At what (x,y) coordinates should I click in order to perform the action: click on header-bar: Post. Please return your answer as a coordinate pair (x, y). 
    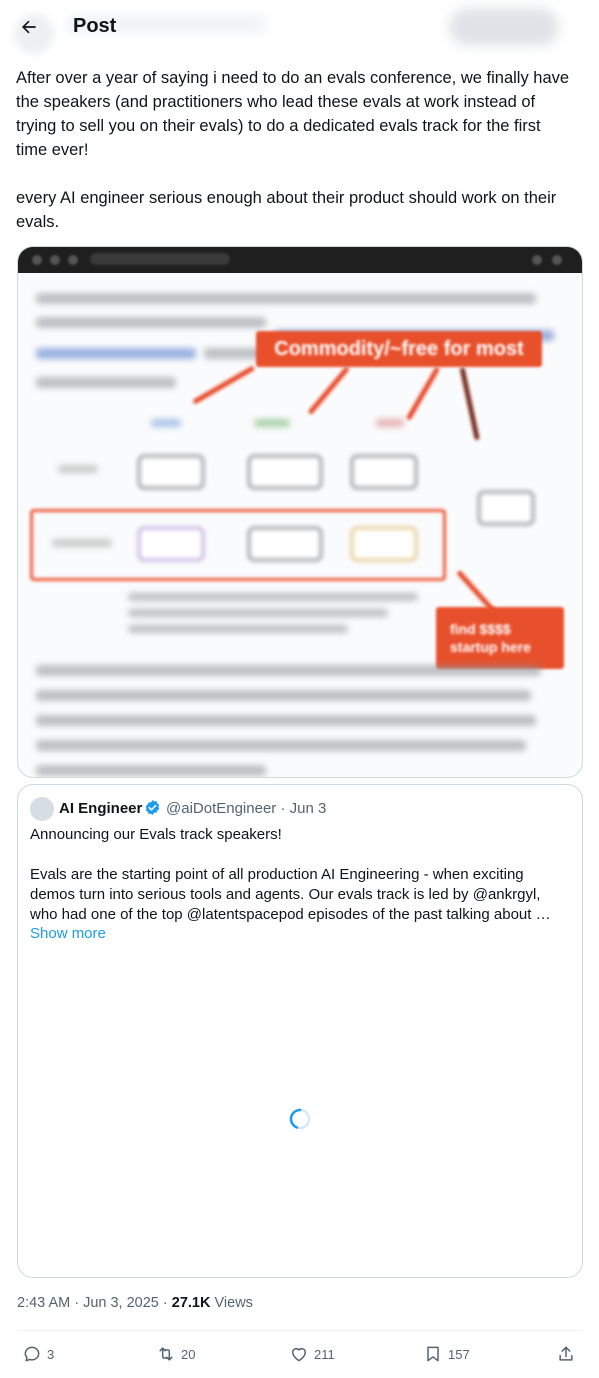
    Looking at the image, I should click on (299, 27).